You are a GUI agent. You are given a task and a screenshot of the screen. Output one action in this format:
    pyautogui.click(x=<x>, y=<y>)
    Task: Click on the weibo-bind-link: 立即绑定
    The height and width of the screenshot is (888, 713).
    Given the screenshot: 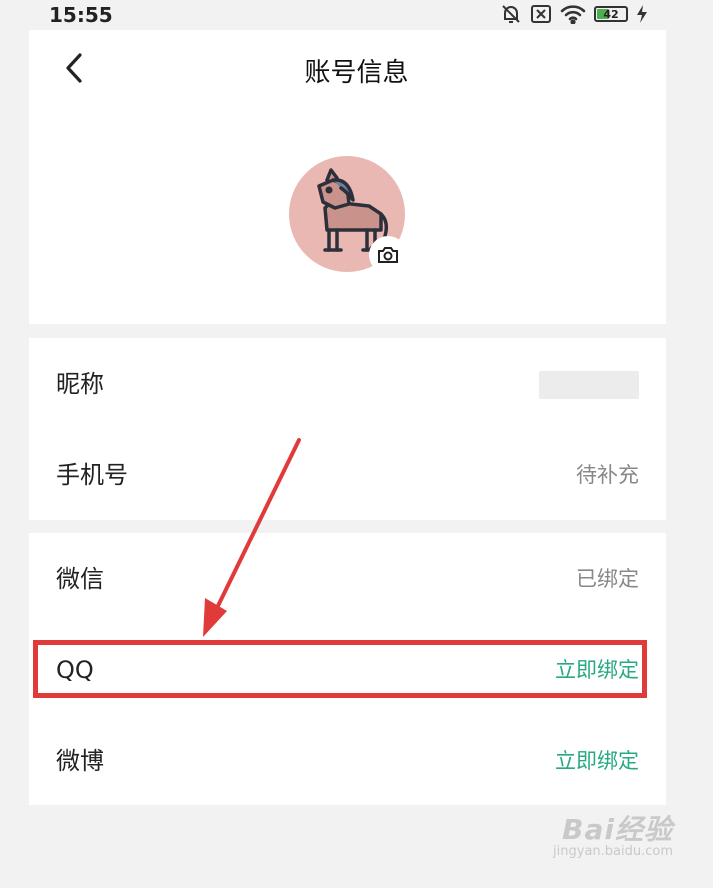 What is the action you would take?
    pyautogui.click(x=597, y=761)
    